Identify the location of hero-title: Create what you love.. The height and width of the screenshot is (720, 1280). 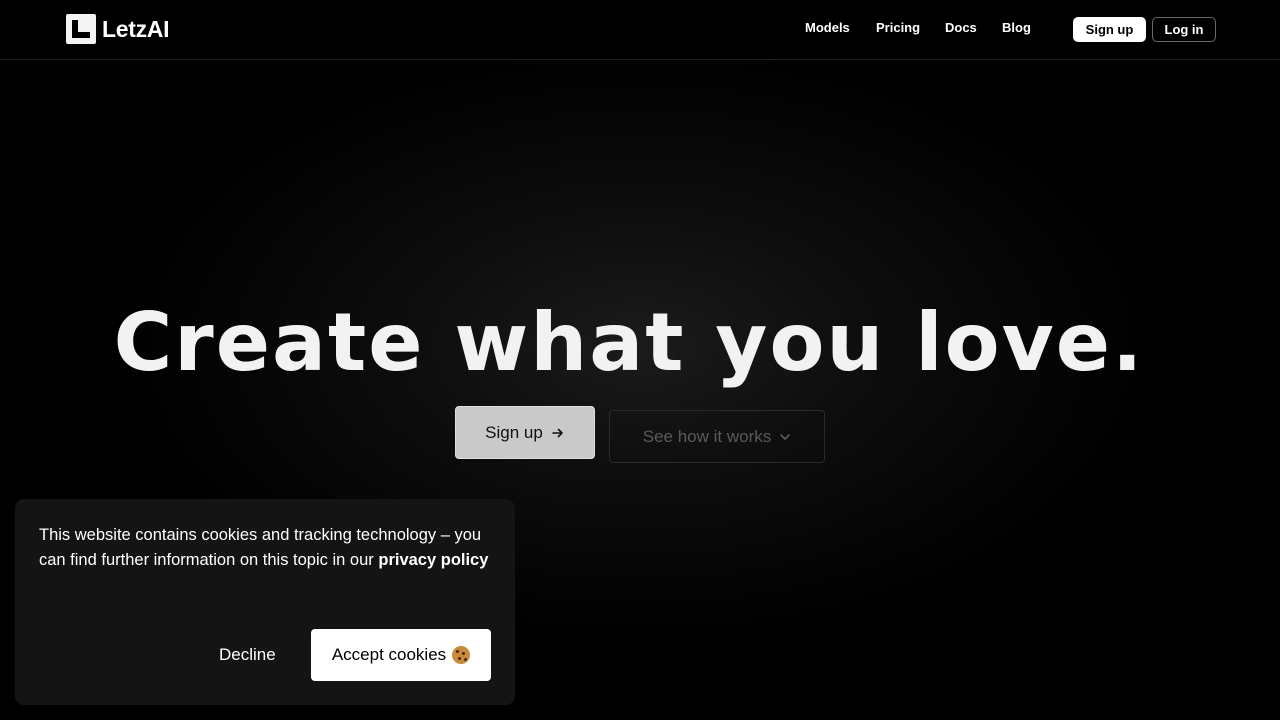
(629, 342).